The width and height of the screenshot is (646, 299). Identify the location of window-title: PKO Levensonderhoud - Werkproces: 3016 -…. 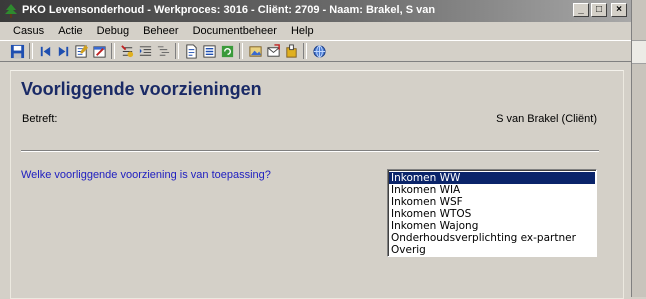
(229, 10).